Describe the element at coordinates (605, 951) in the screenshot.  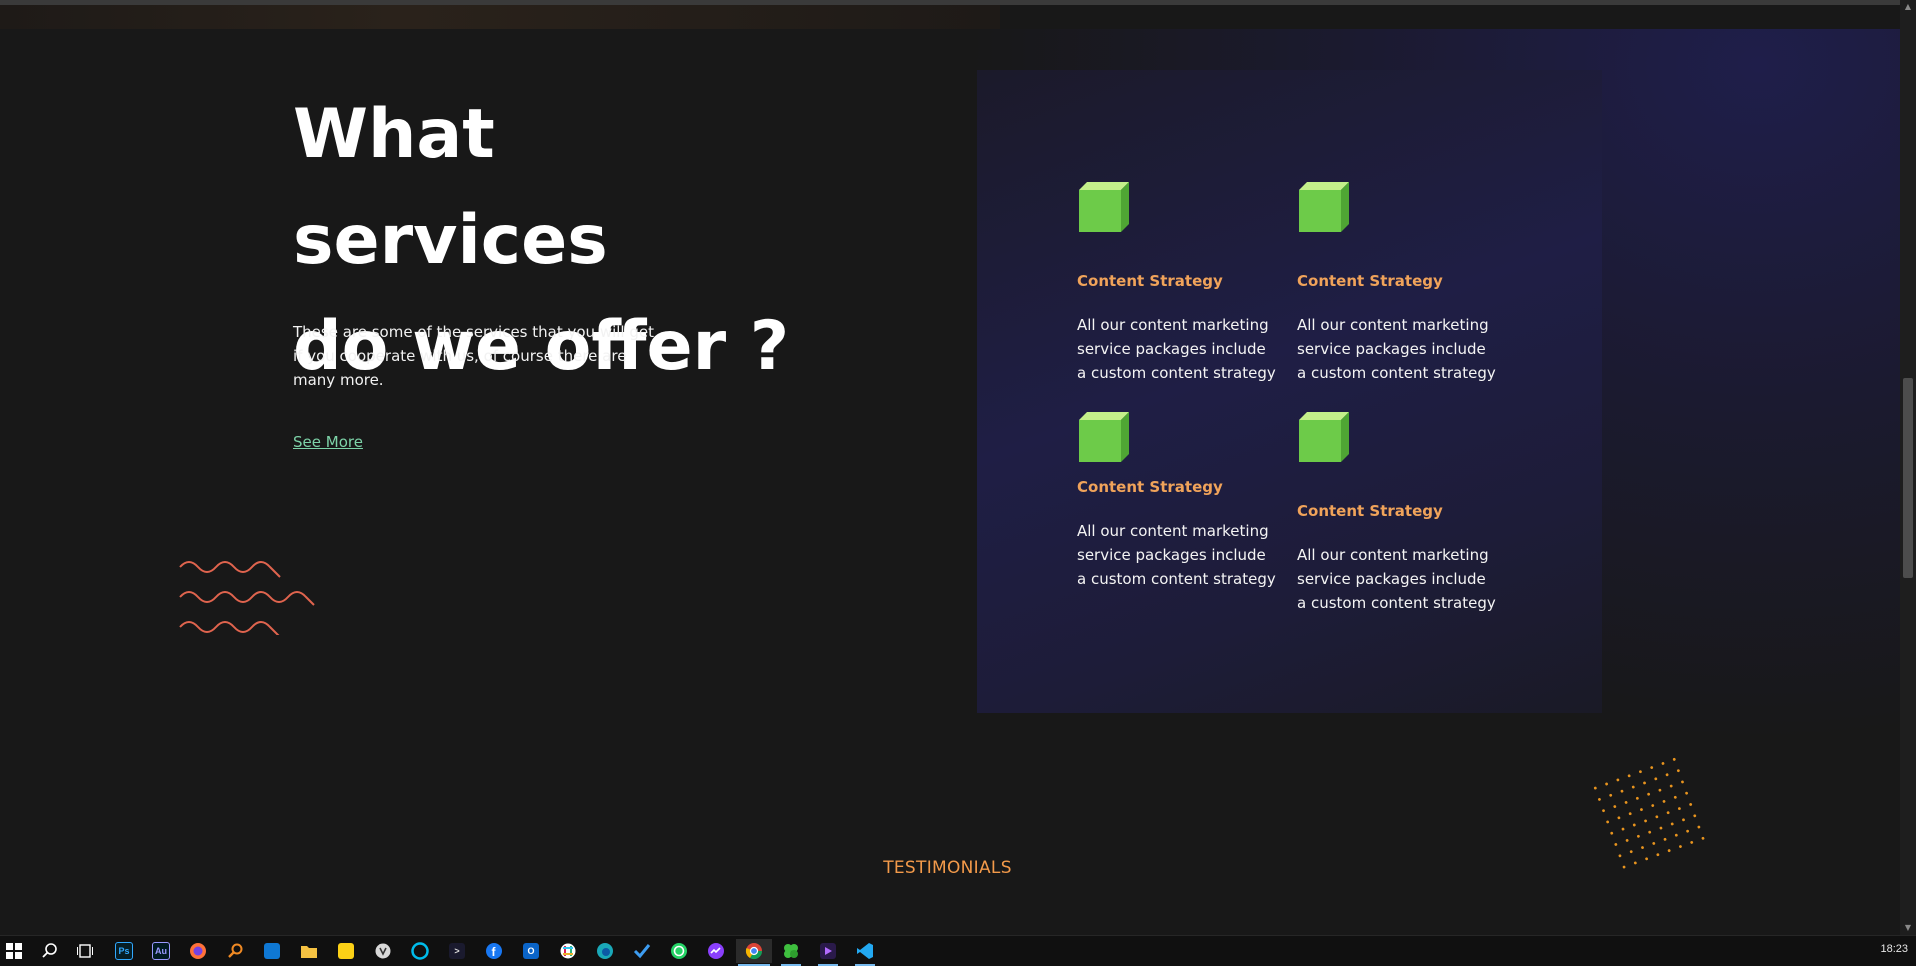
I see `edge-icon` at that location.